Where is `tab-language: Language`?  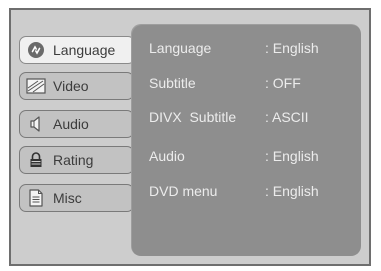 tab-language: Language is located at coordinates (77, 50).